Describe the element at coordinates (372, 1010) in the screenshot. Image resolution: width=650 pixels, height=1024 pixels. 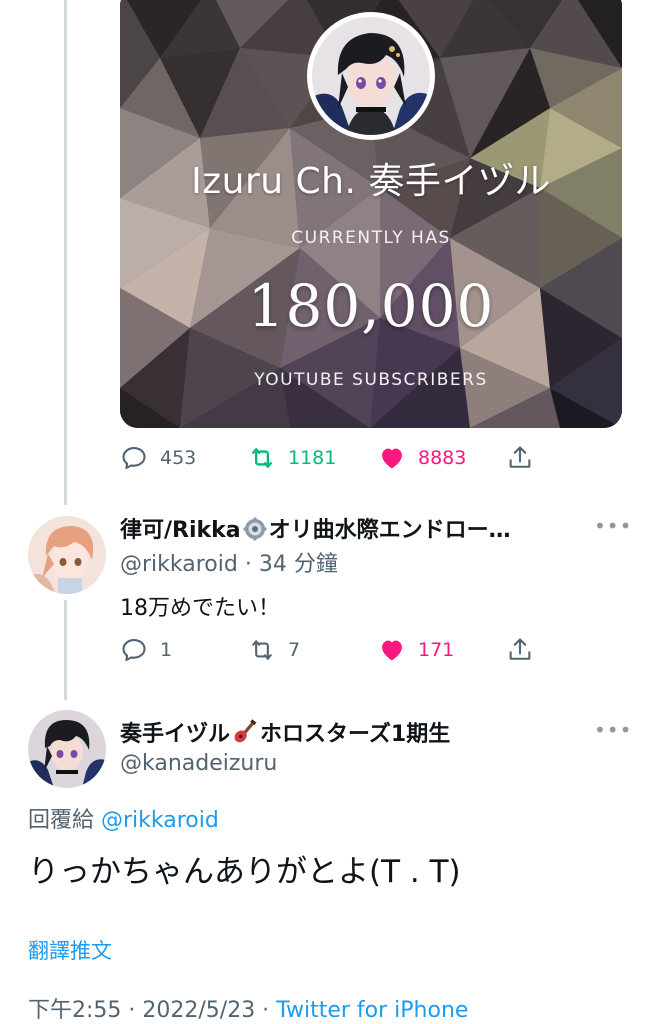
I see `tweet-source-link: Twitter for iPhone` at that location.